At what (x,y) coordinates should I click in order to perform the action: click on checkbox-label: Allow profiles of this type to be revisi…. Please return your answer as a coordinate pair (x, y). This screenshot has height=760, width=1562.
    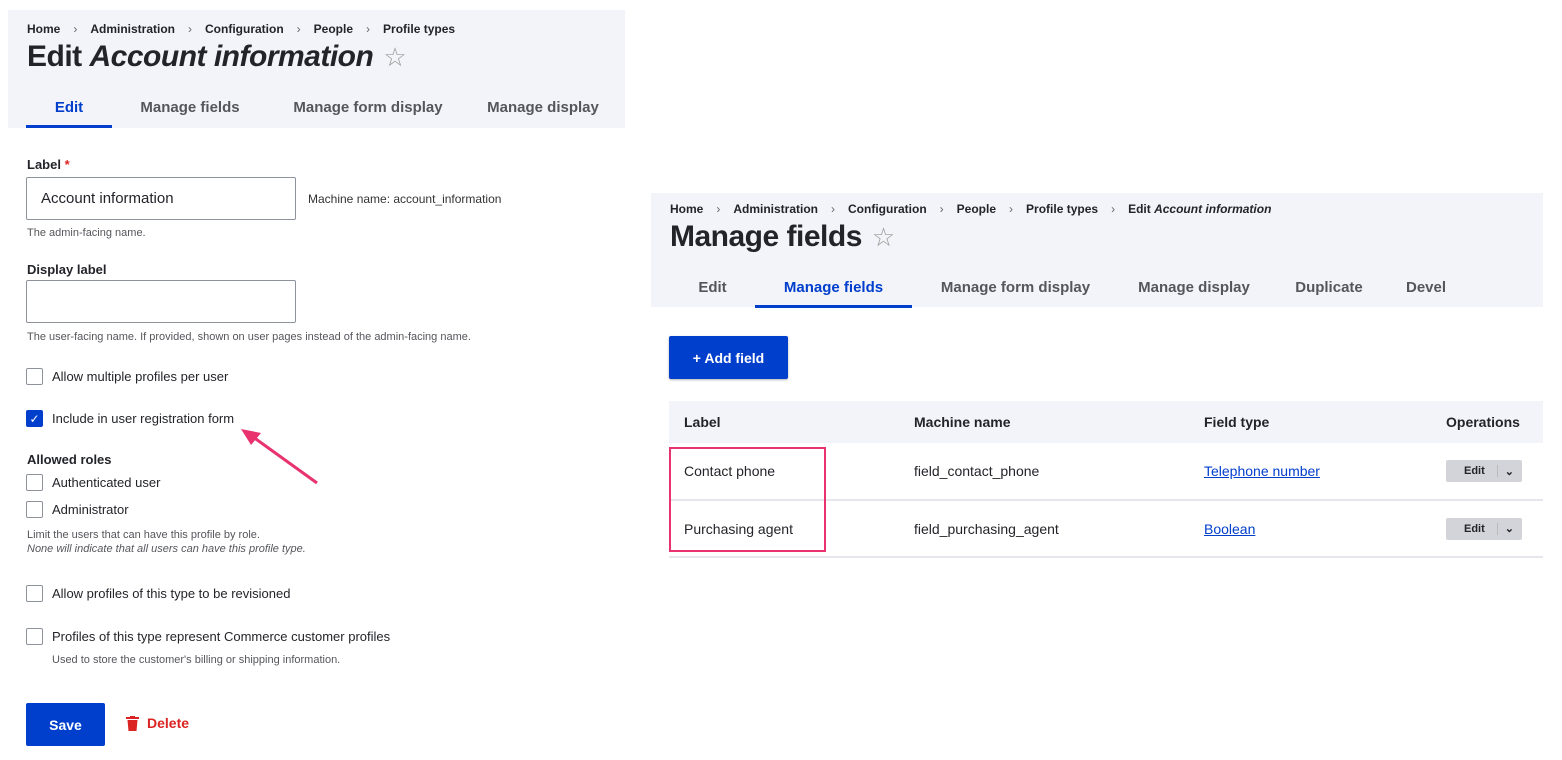
    Looking at the image, I should click on (171, 593).